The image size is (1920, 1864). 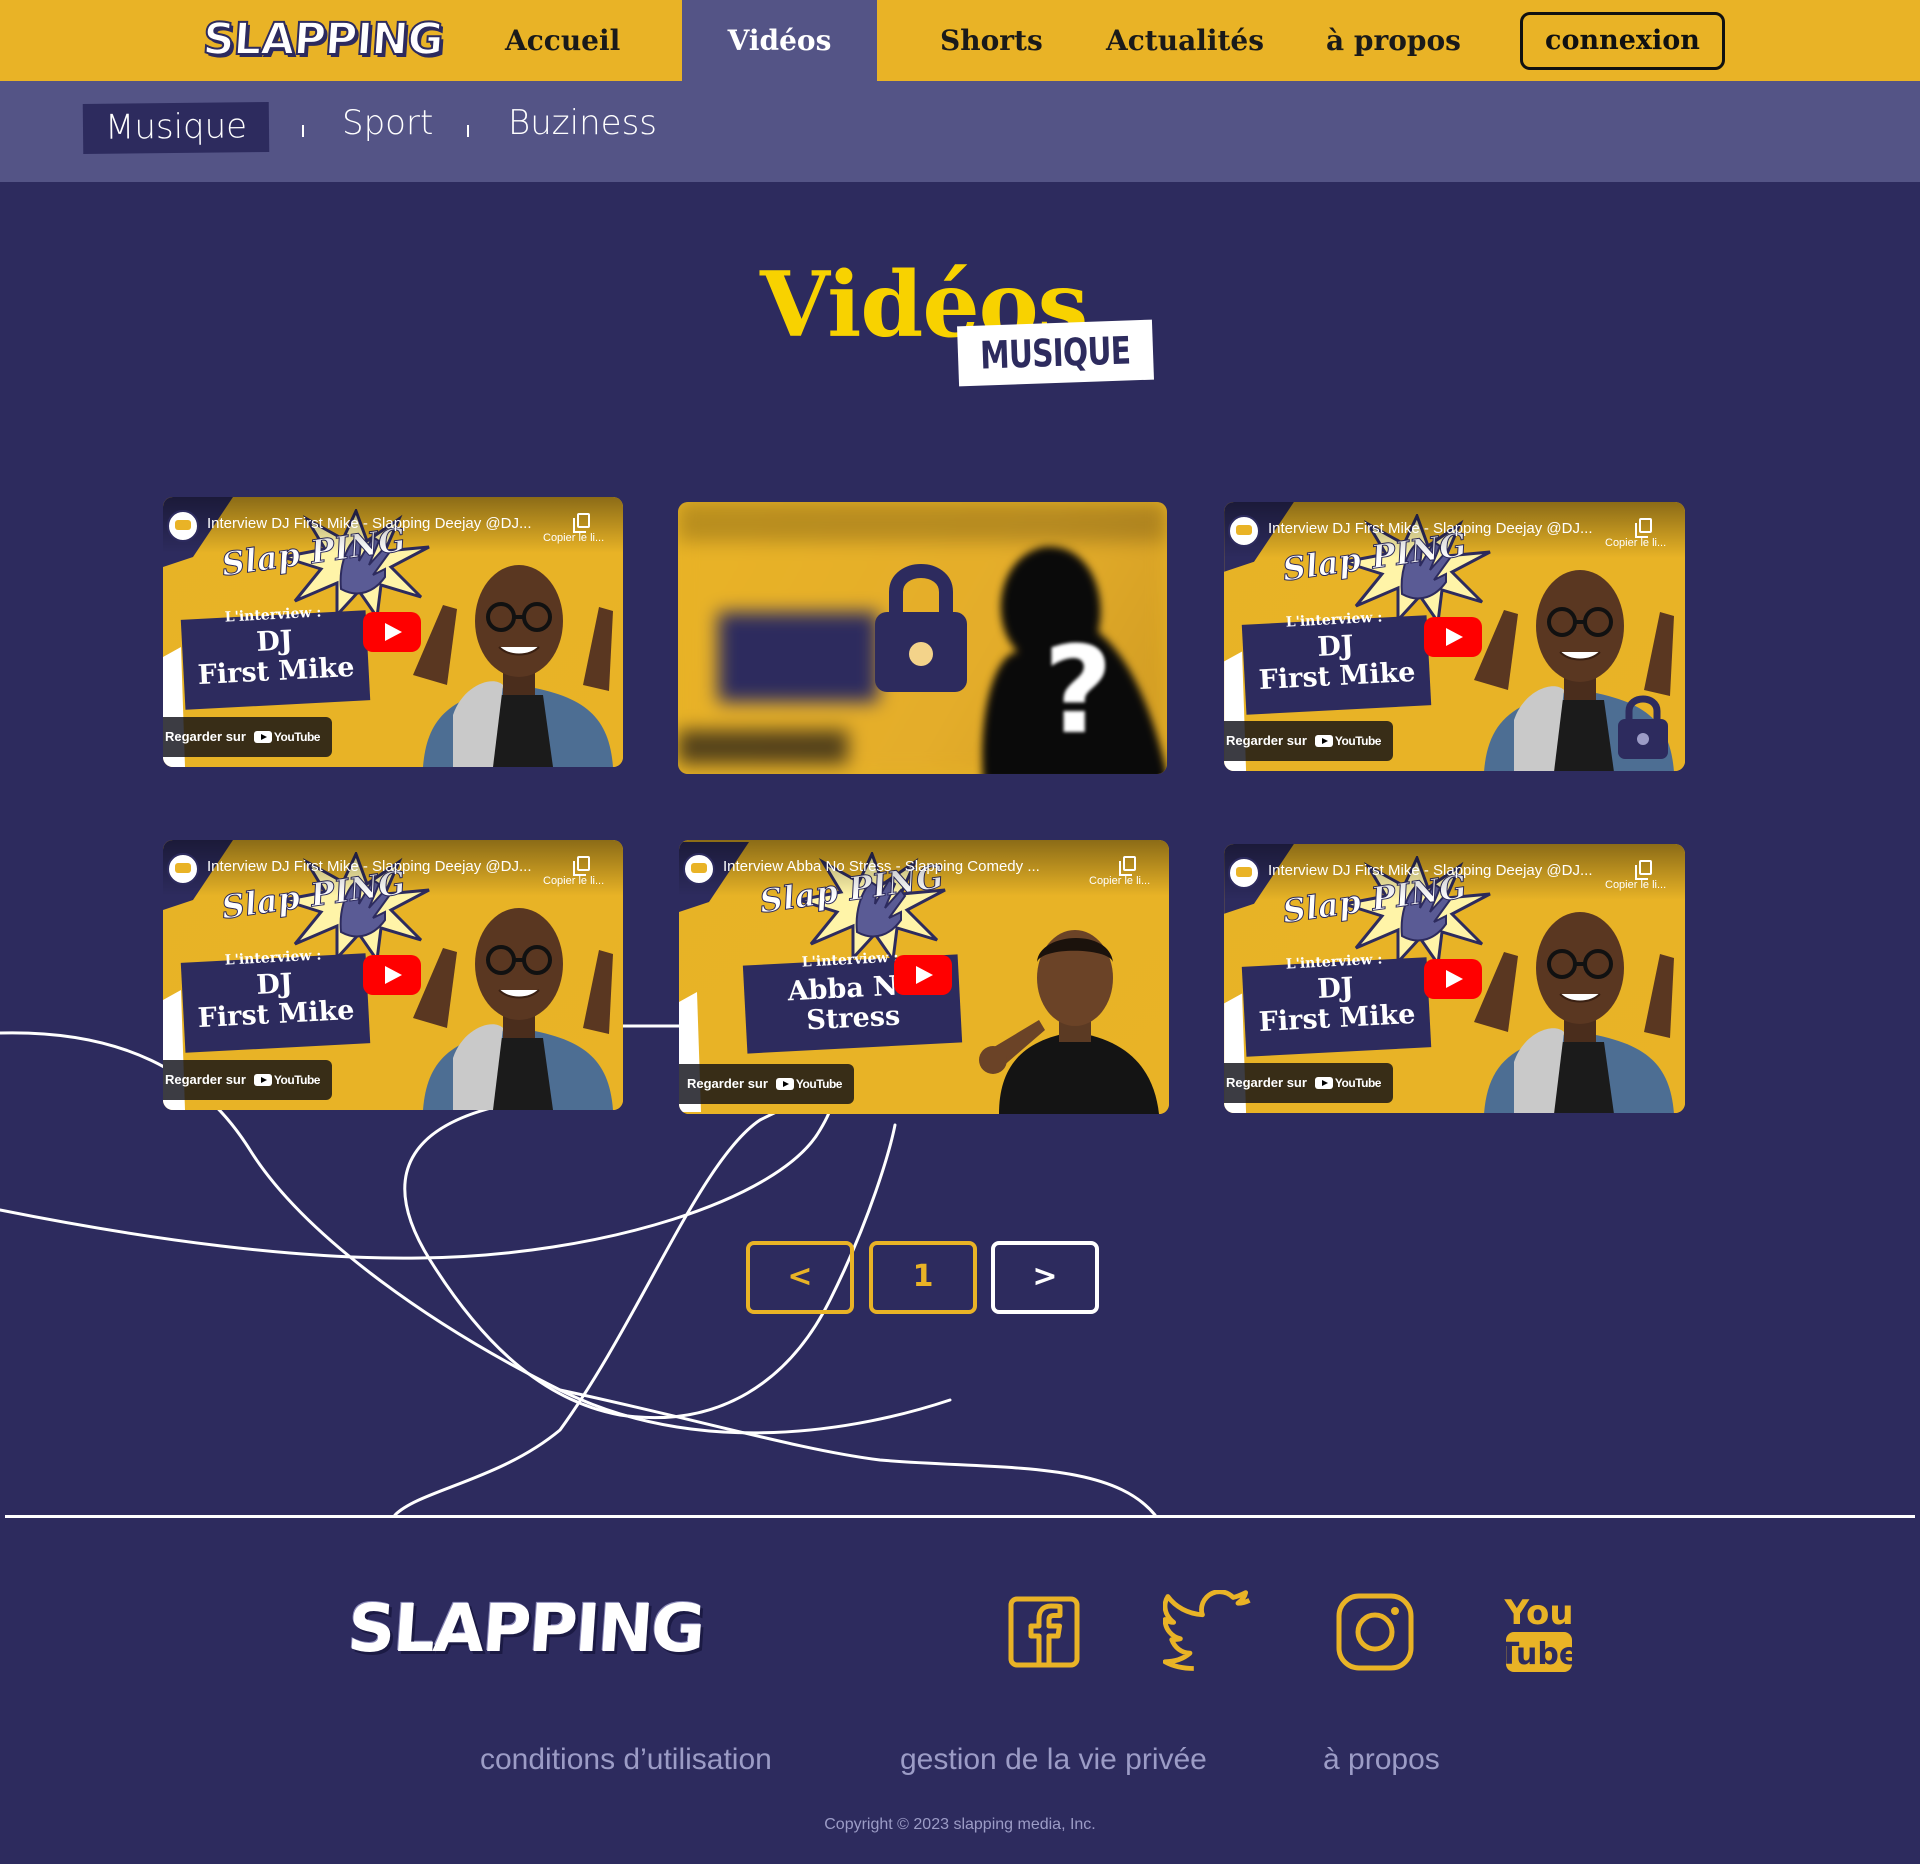 I want to click on twitter-icon, so click(x=1209, y=1632).